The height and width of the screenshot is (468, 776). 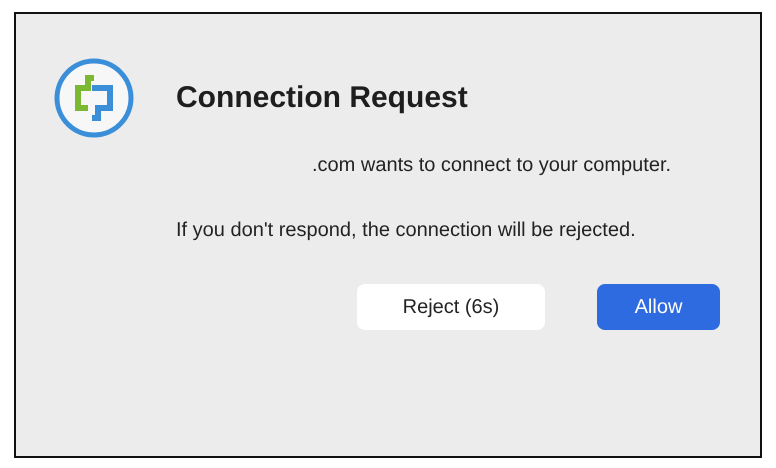 I want to click on dialog-title: Connection Request, so click(x=322, y=98).